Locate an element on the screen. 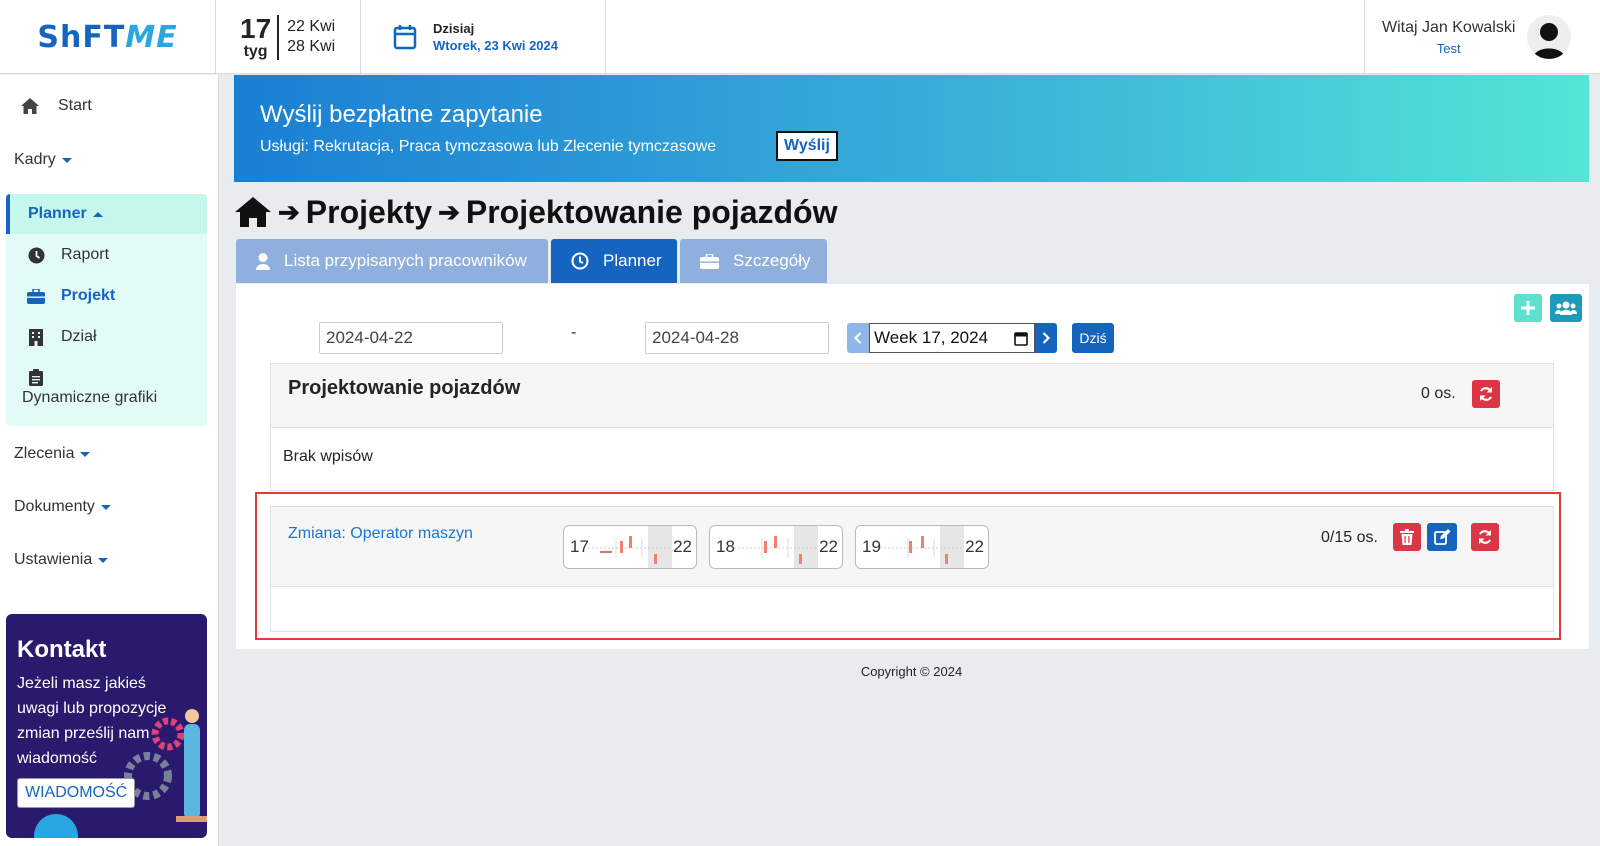 The width and height of the screenshot is (1600, 846). sidebar-item-label: Dynamiczne grafiki is located at coordinates (90, 397).